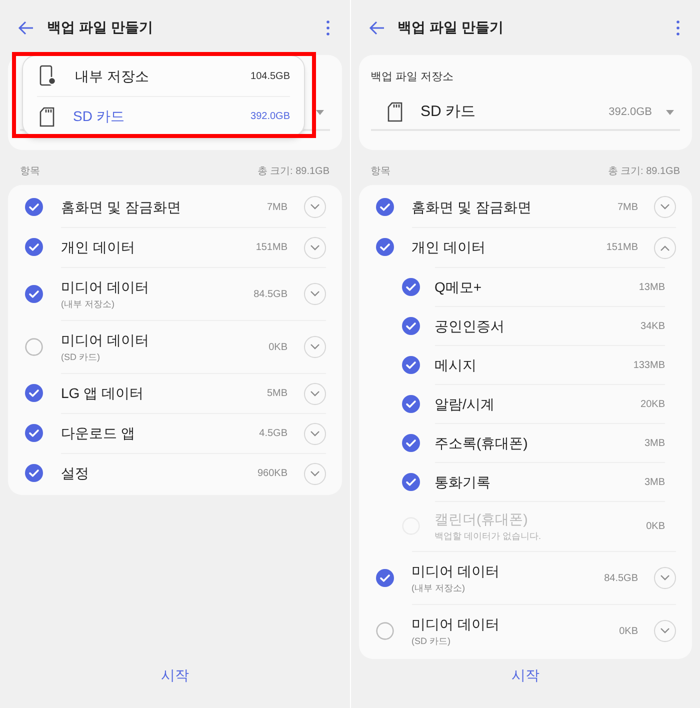 The width and height of the screenshot is (700, 708). Describe the element at coordinates (48, 76) in the screenshot. I see `phone-icon` at that location.